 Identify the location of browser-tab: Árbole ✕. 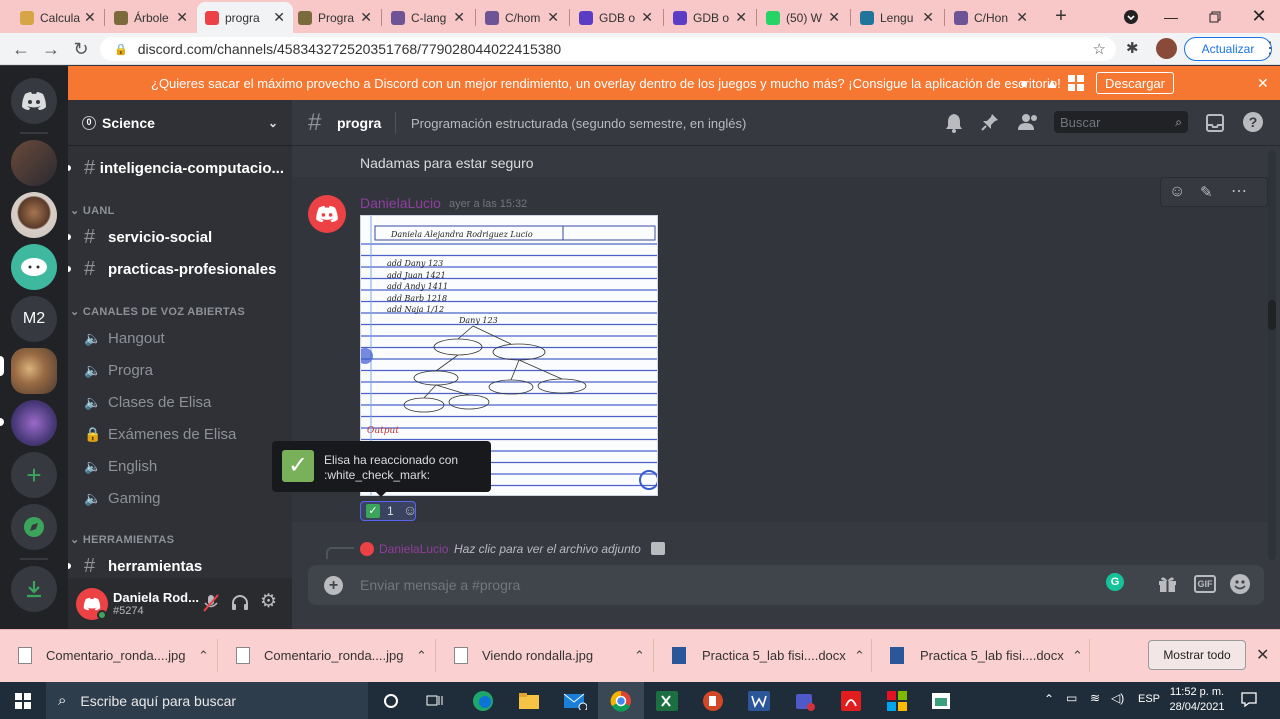
(151, 17).